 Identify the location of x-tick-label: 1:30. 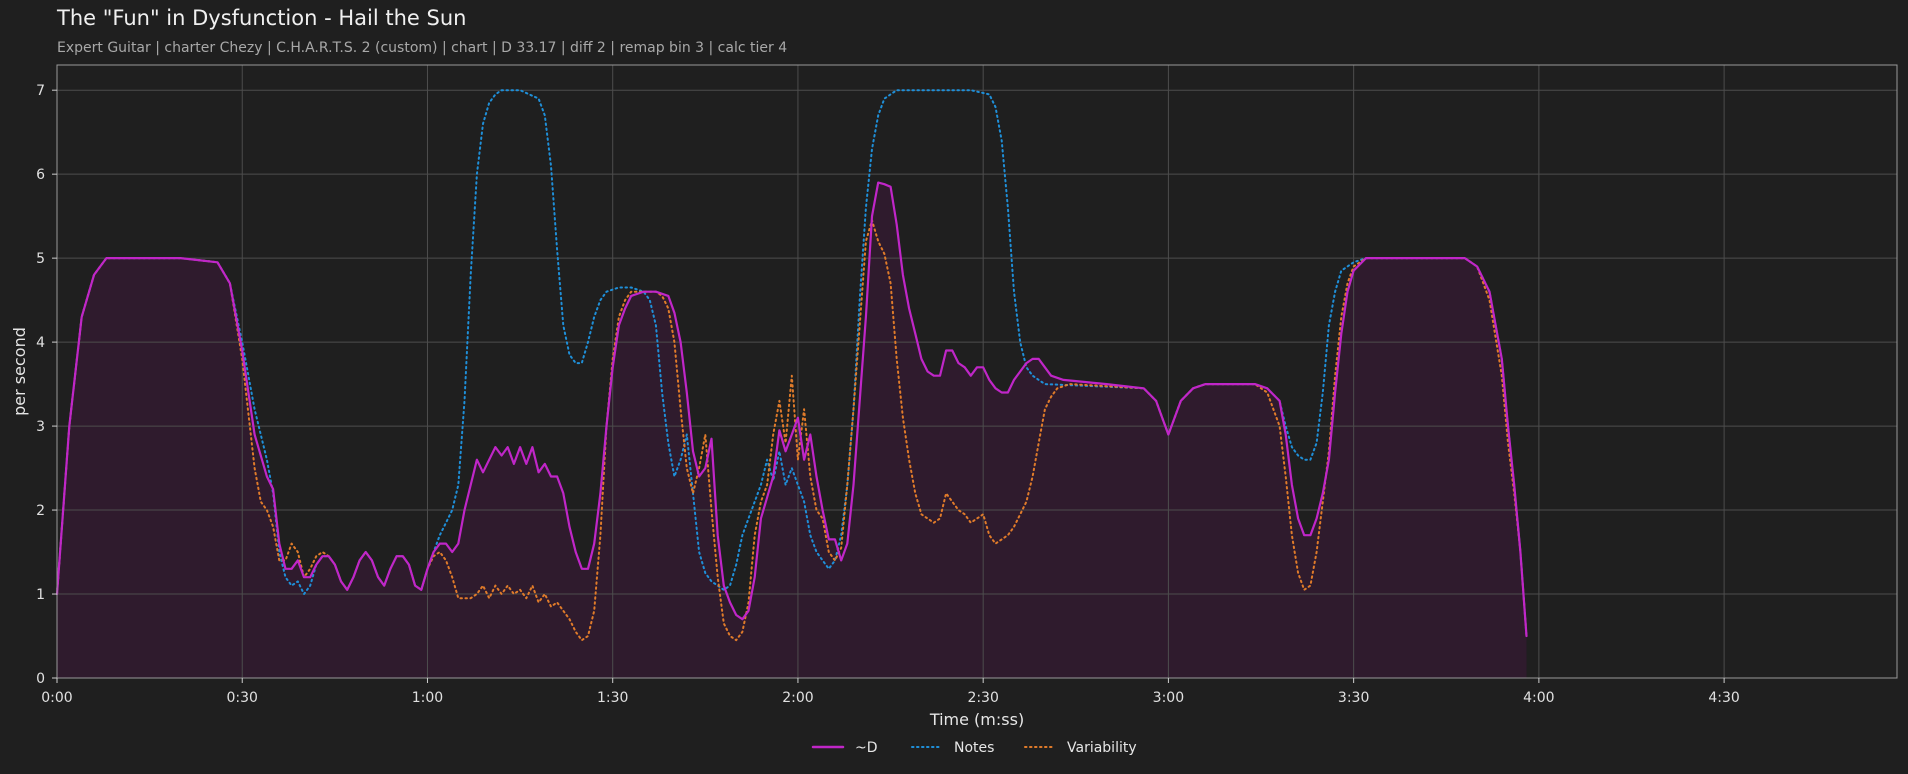
(612, 698).